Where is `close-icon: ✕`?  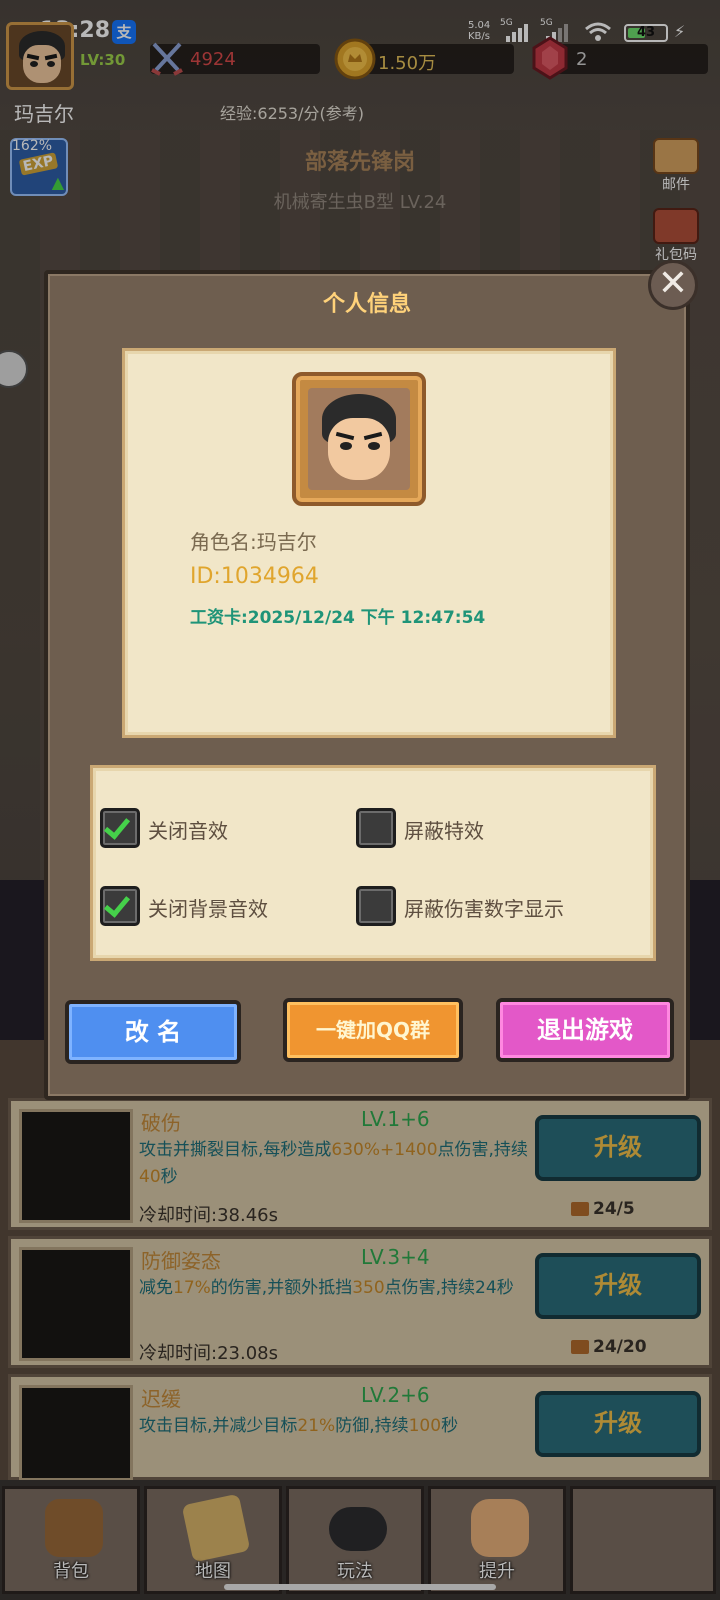
close-icon: ✕ is located at coordinates (673, 283).